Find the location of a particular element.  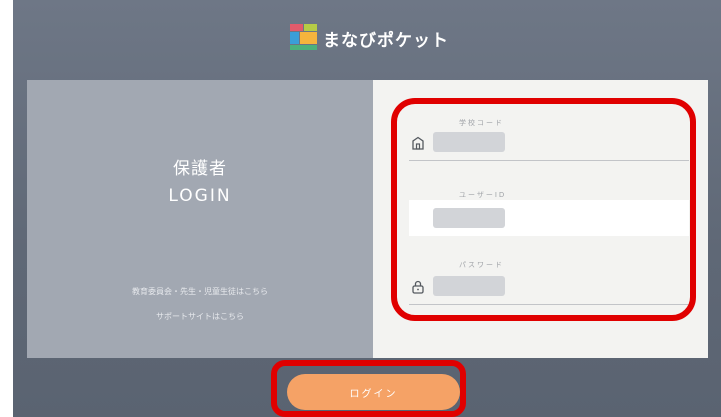

staff-login-link: 教育委員会・先生・児童生徒はこちら is located at coordinates (200, 291).